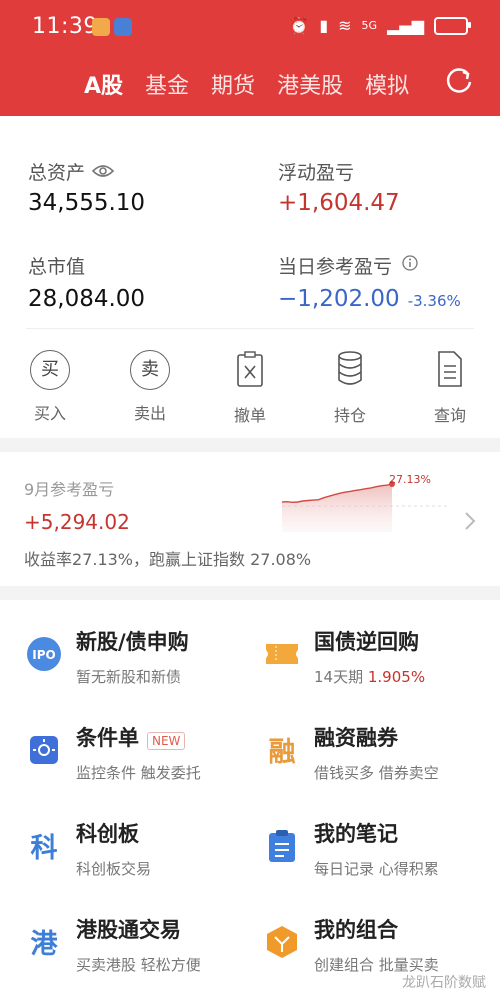  Describe the element at coordinates (150, 370) in the screenshot. I see `sell-icon: 卖` at that location.